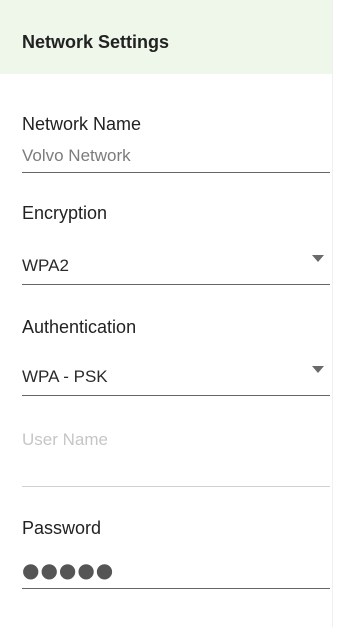 The width and height of the screenshot is (337, 627). What do you see at coordinates (176, 486) in the screenshot?
I see `user-name-underline` at bounding box center [176, 486].